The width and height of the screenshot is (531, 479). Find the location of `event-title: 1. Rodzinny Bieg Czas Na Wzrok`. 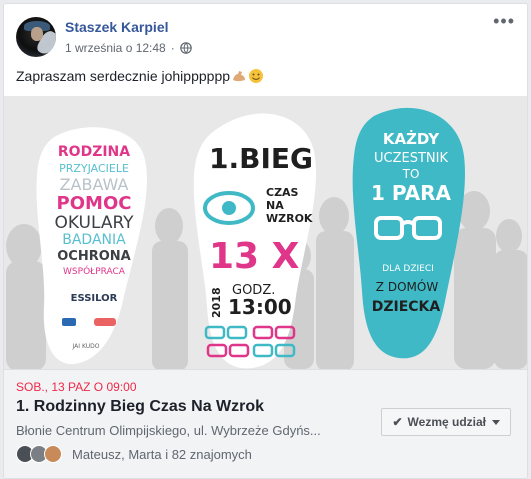

event-title: 1. Rodzinny Bieg Czas Na Wzrok is located at coordinates (140, 407).